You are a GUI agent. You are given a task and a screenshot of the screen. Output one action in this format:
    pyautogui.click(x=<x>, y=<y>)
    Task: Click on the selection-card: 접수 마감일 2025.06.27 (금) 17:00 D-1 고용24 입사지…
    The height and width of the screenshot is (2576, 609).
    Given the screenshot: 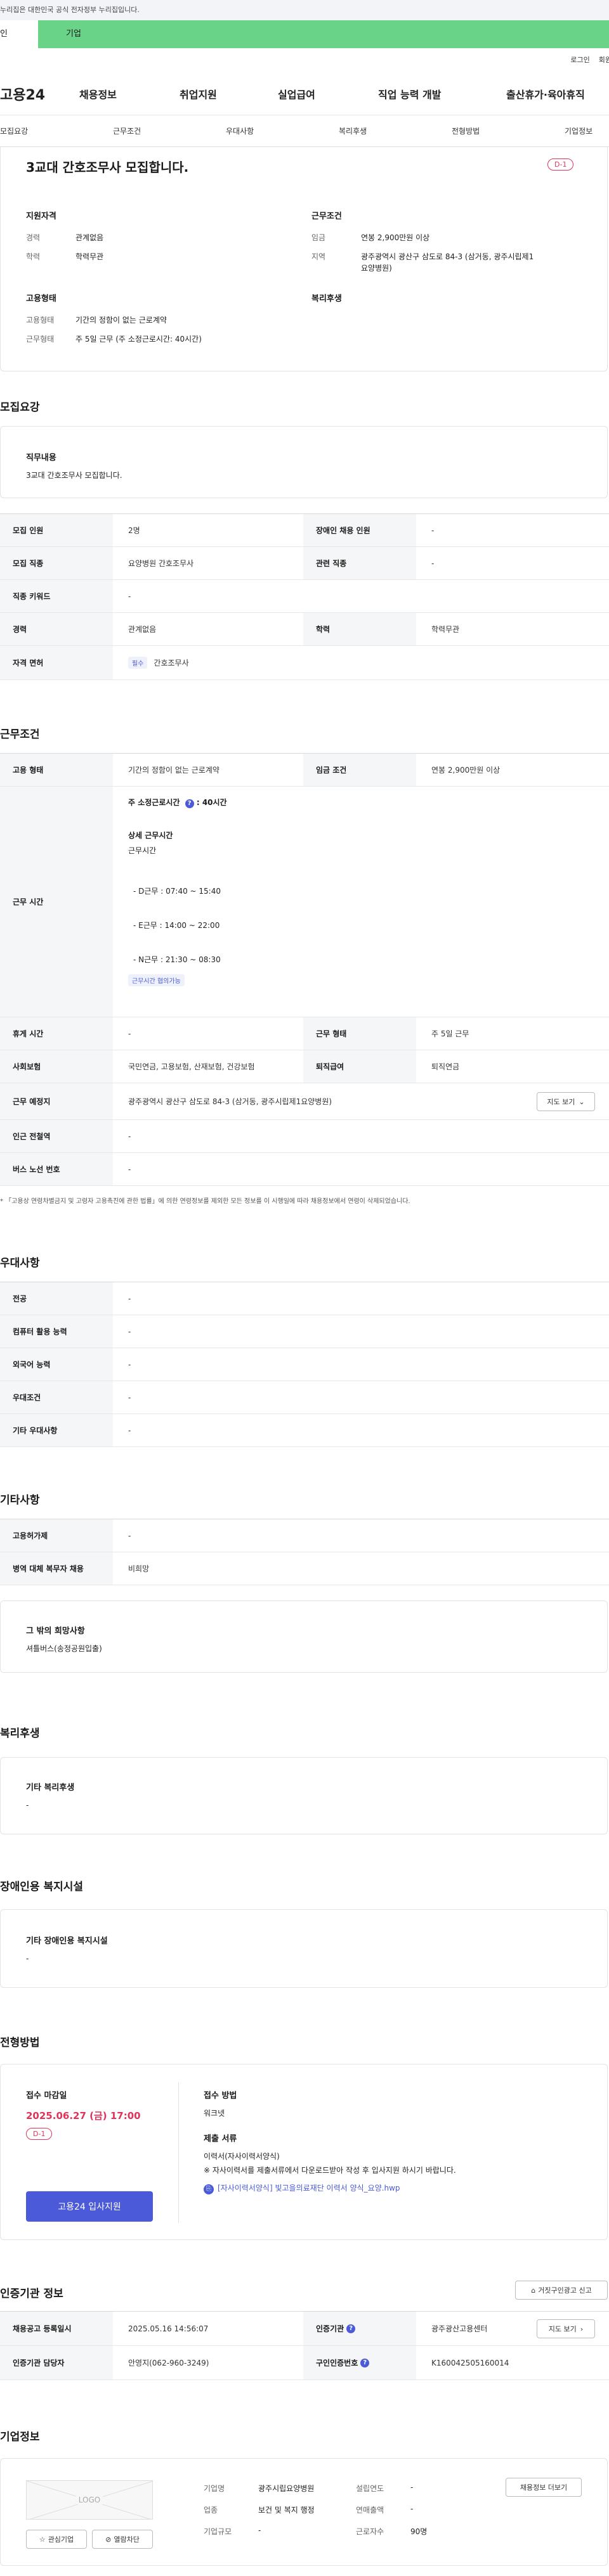 What is the action you would take?
    pyautogui.click(x=304, y=2152)
    